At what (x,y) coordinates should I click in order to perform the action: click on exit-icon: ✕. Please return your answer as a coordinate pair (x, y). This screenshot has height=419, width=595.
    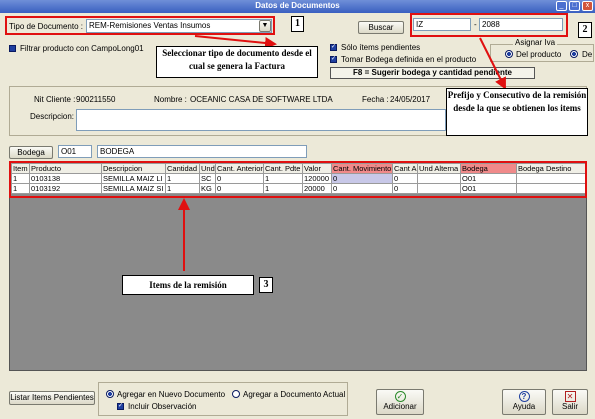
    Looking at the image, I should click on (570, 396).